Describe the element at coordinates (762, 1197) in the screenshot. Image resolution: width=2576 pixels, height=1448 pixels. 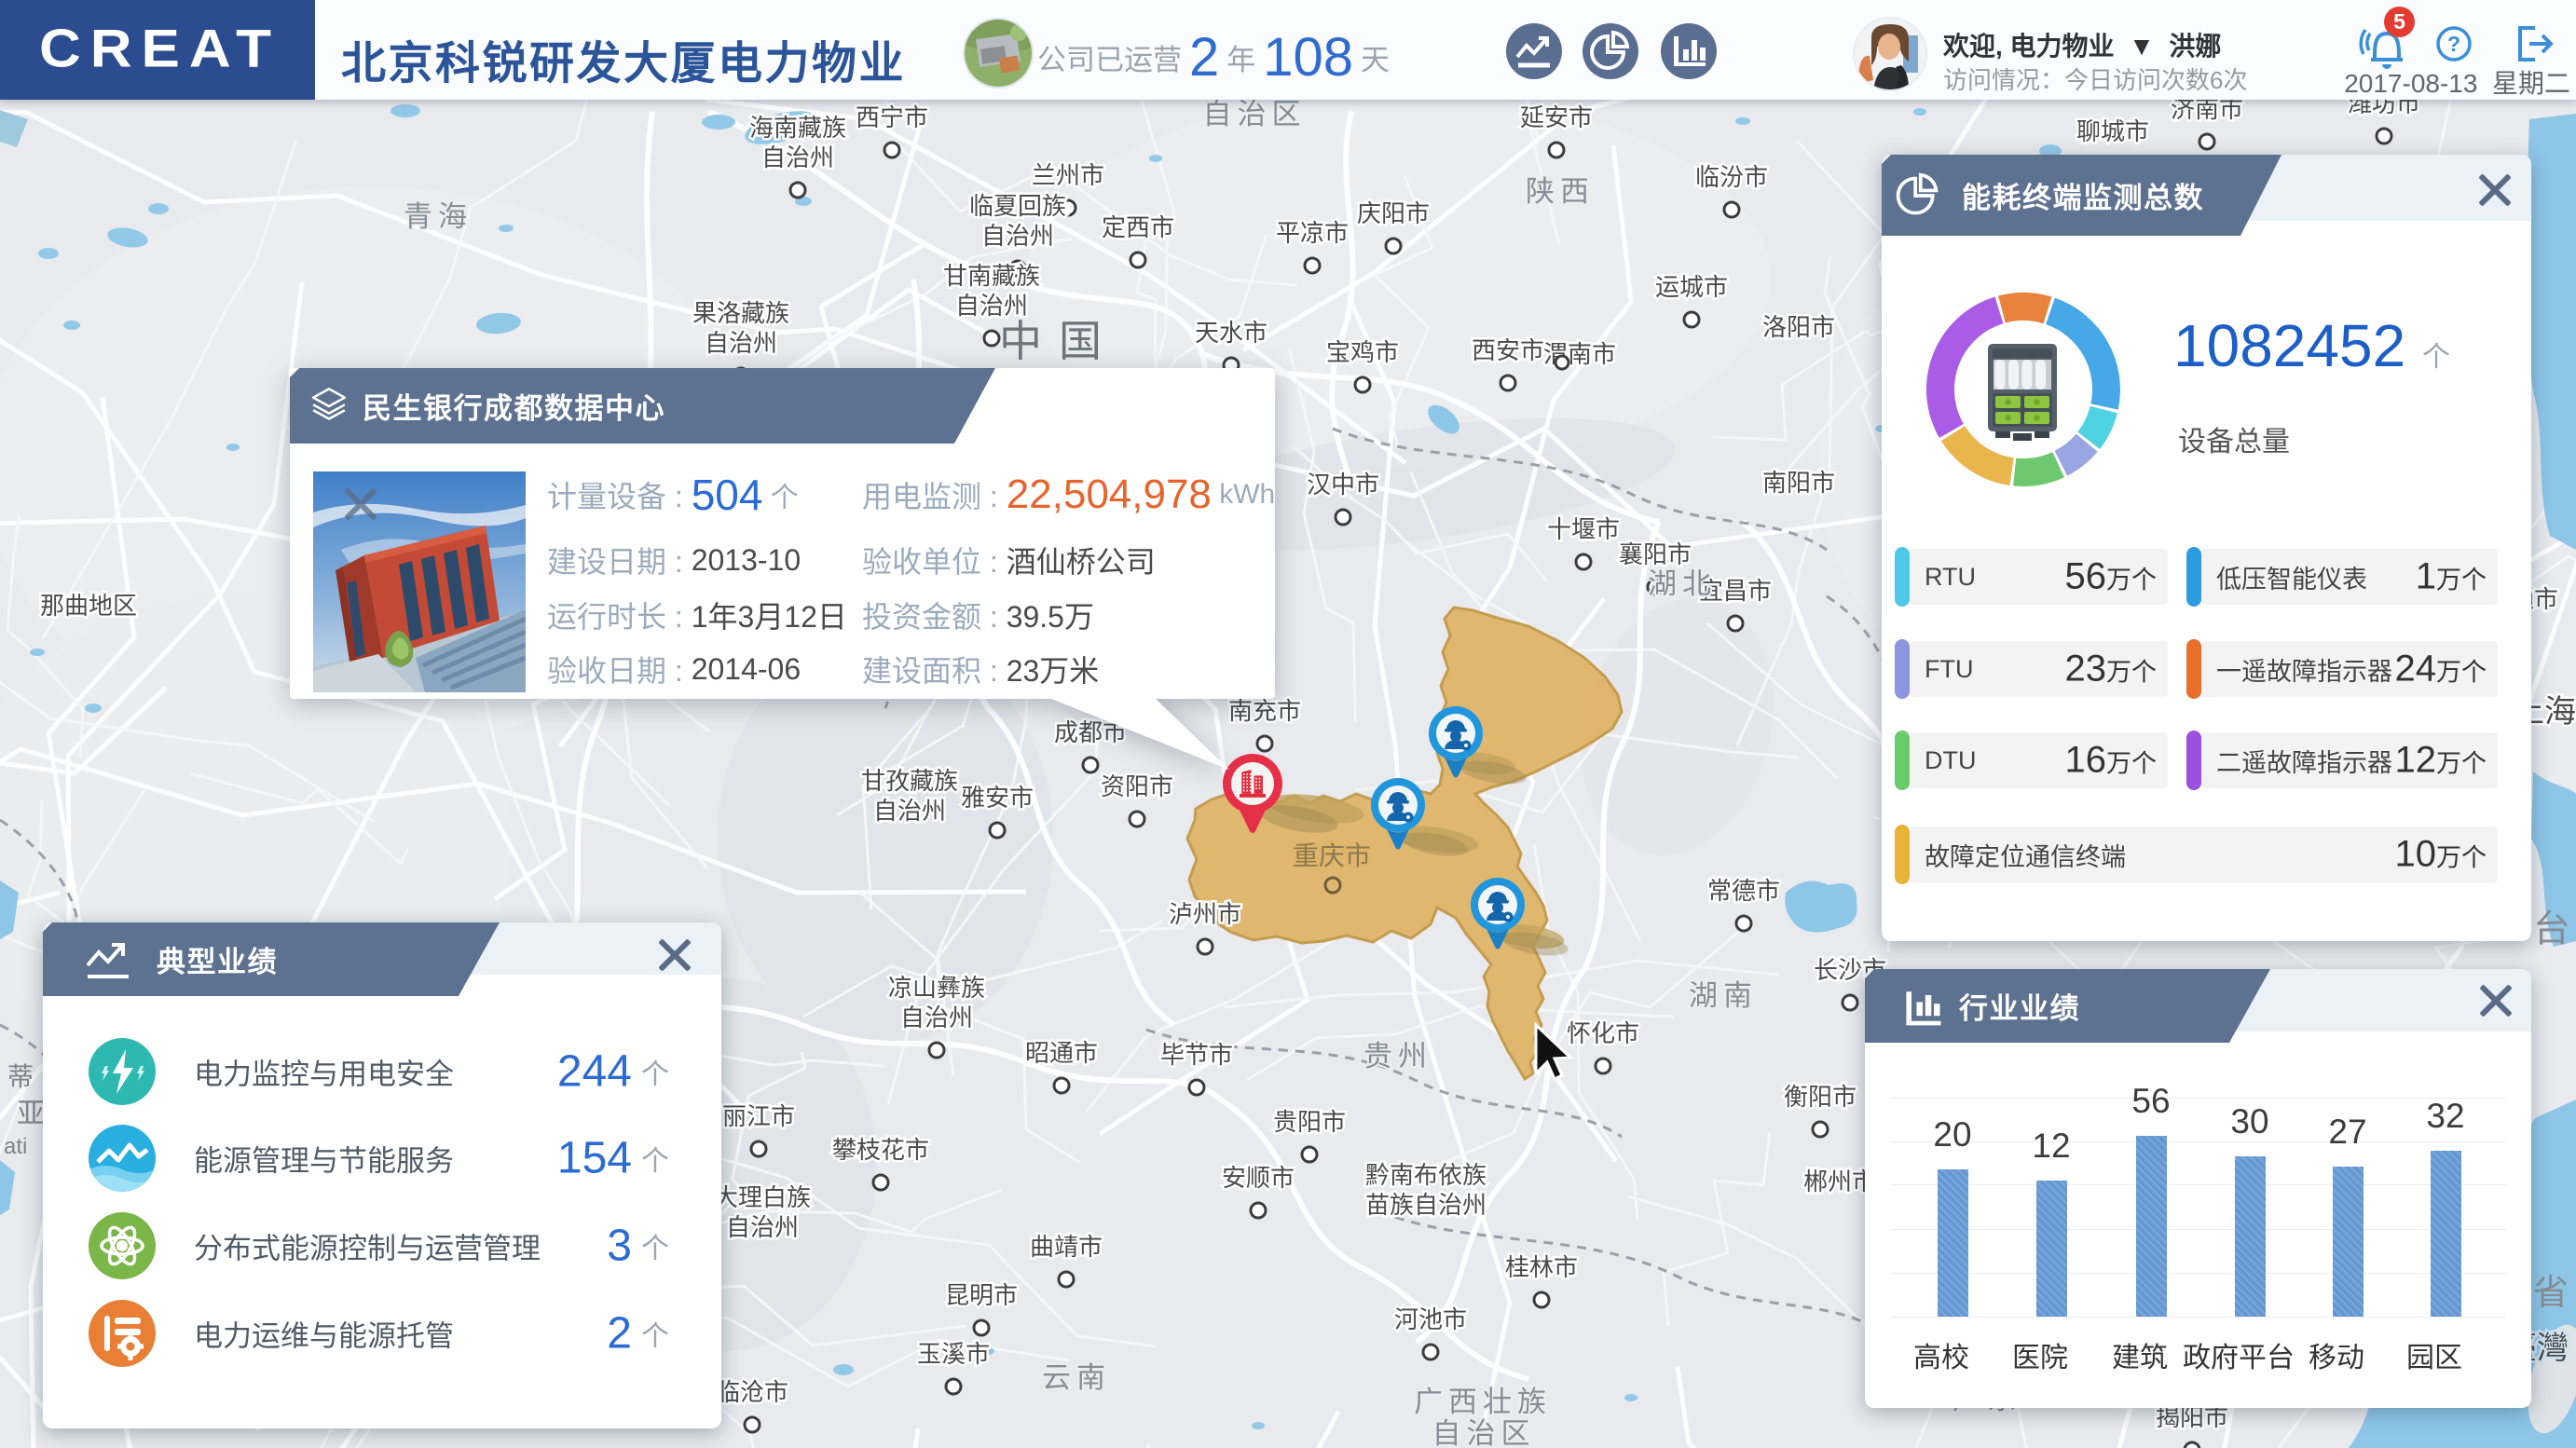
I see `svg-text: 大理白族` at that location.